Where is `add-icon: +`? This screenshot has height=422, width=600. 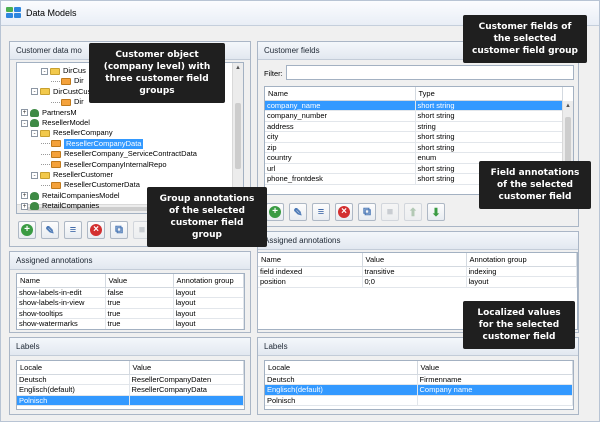 add-icon: + is located at coordinates (275, 212).